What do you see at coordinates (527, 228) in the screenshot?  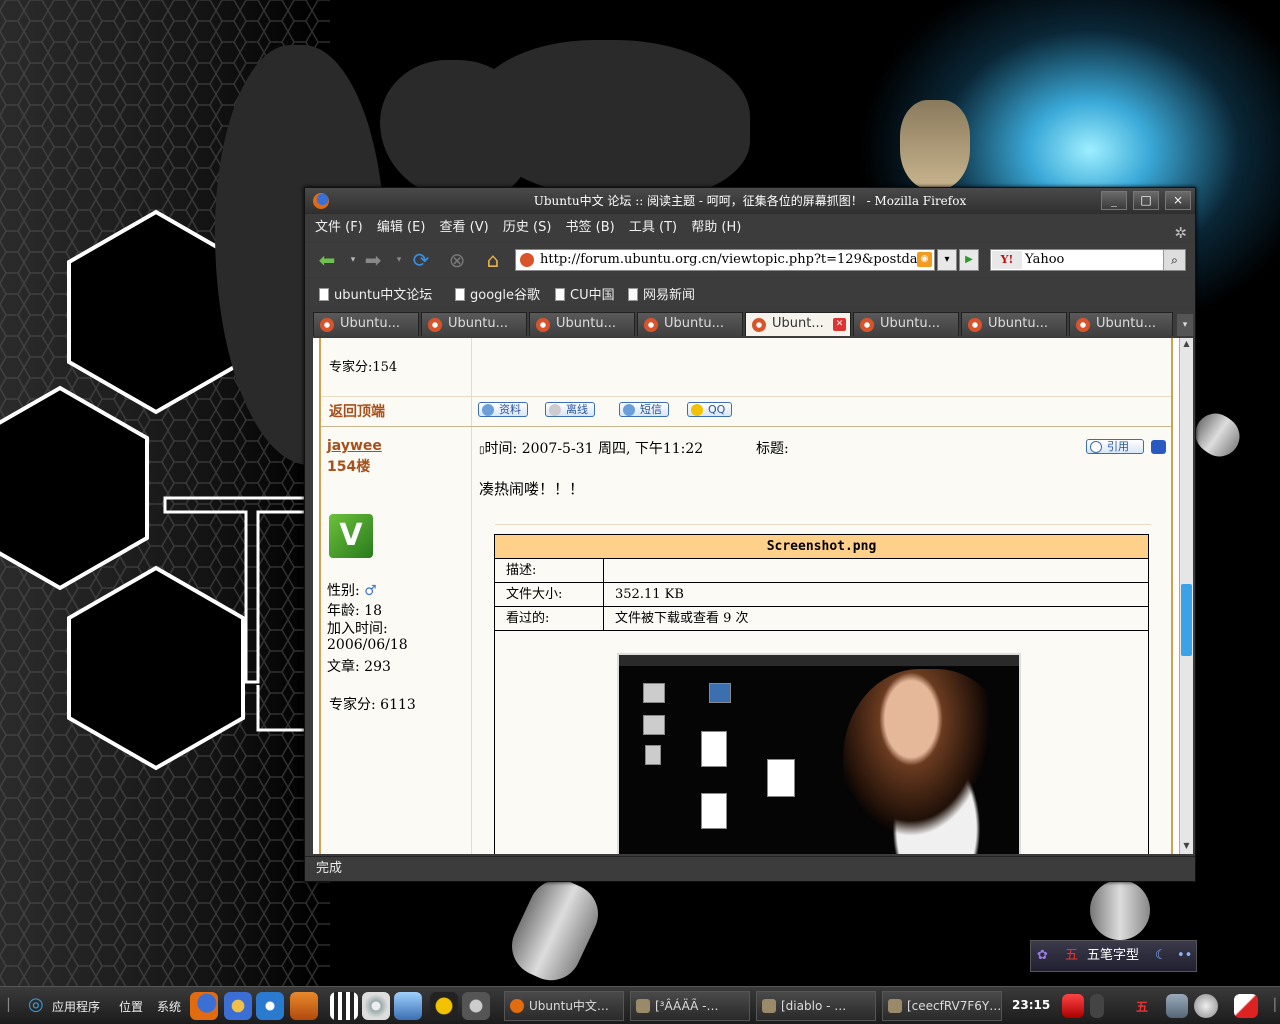 I see `menu-history: 历史 (S)` at bounding box center [527, 228].